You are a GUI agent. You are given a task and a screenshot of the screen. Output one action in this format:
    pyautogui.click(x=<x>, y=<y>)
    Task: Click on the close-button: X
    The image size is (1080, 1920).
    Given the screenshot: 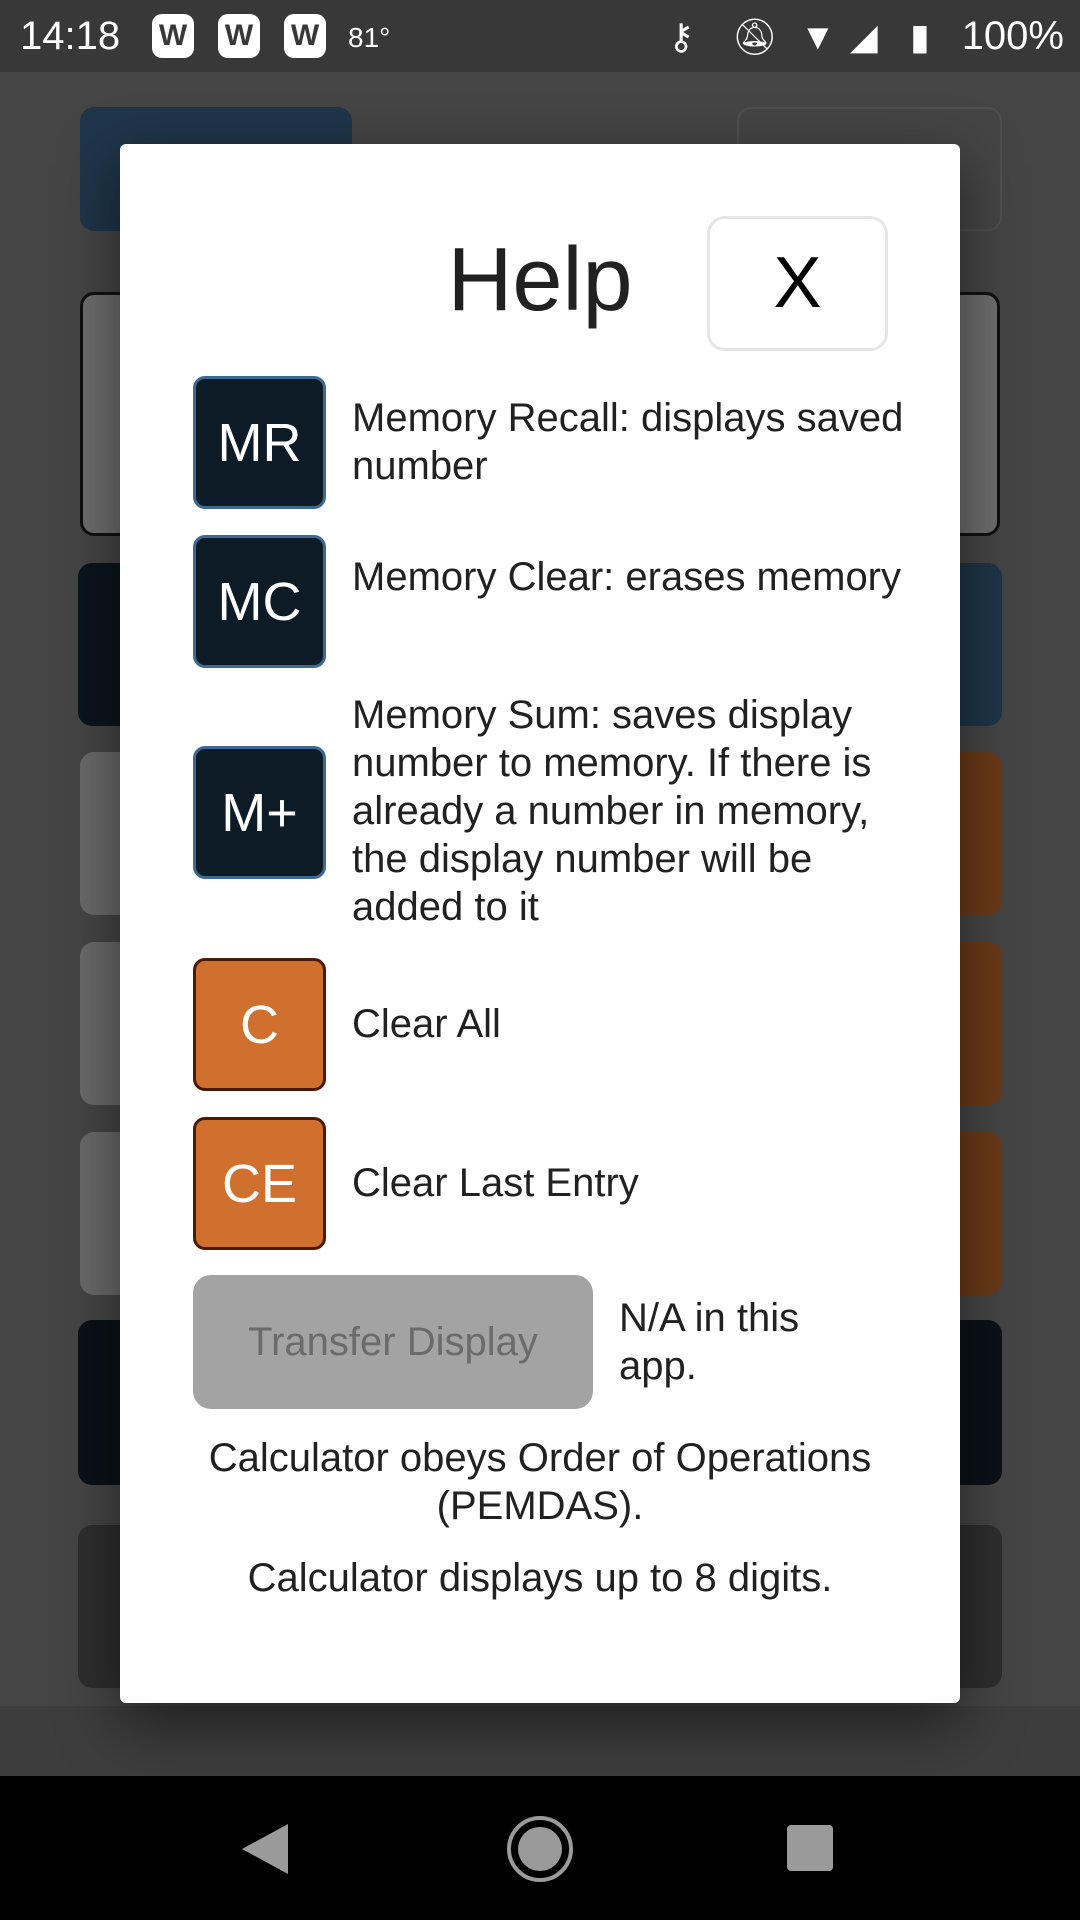 What is the action you would take?
    pyautogui.click(x=797, y=283)
    